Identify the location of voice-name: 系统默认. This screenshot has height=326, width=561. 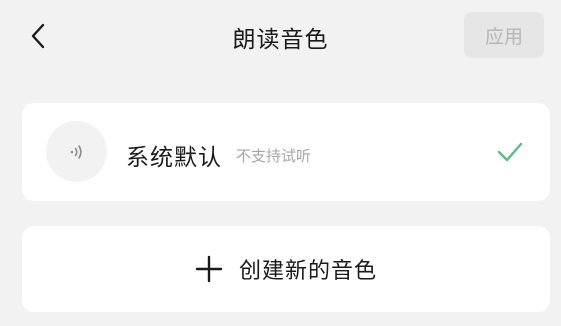
(174, 158).